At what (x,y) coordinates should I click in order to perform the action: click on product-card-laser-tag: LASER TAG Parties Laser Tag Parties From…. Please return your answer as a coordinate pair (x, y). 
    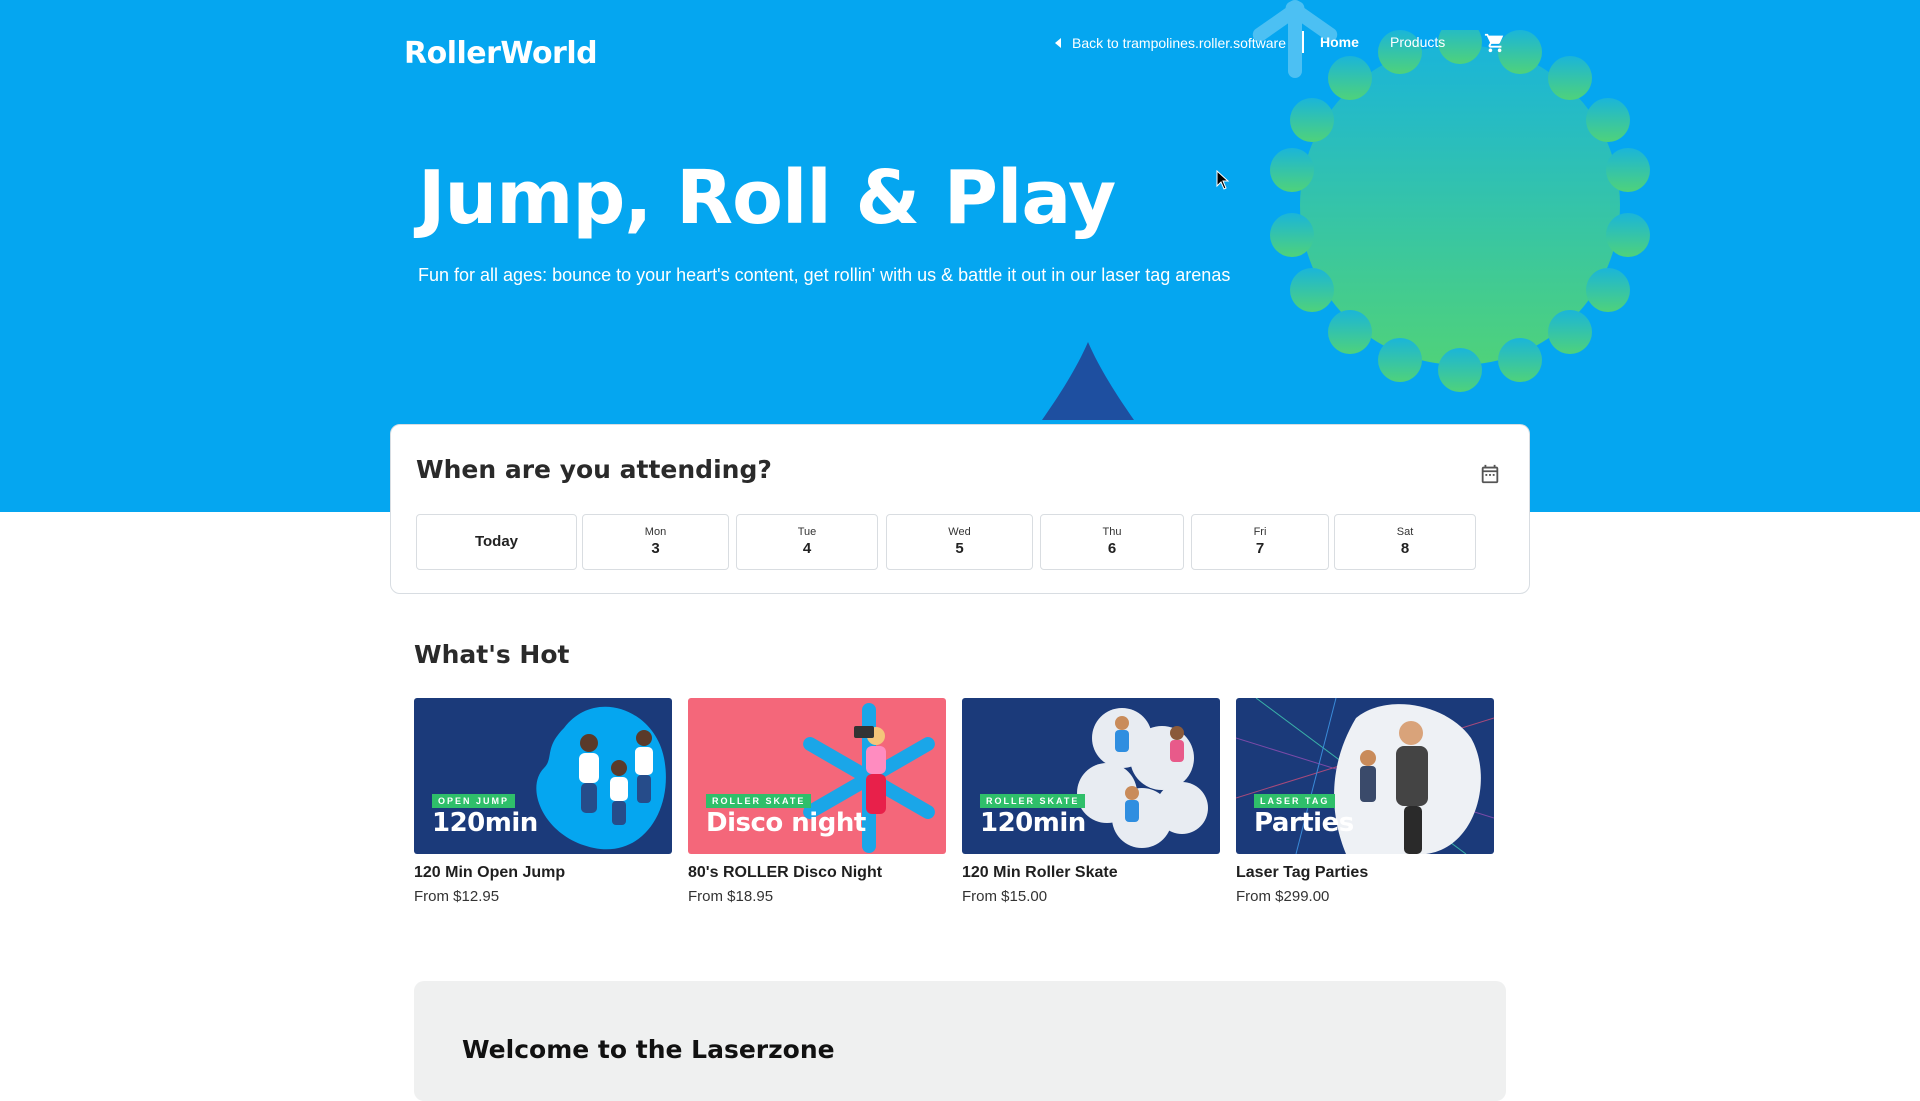
    Looking at the image, I should click on (1365, 801).